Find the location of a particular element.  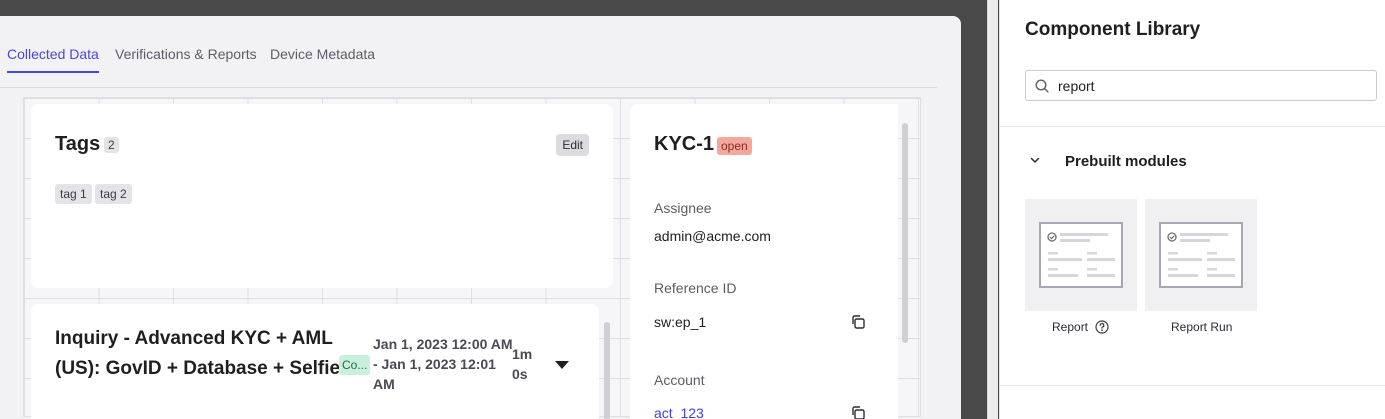

panel-title: Component Library is located at coordinates (1113, 29).